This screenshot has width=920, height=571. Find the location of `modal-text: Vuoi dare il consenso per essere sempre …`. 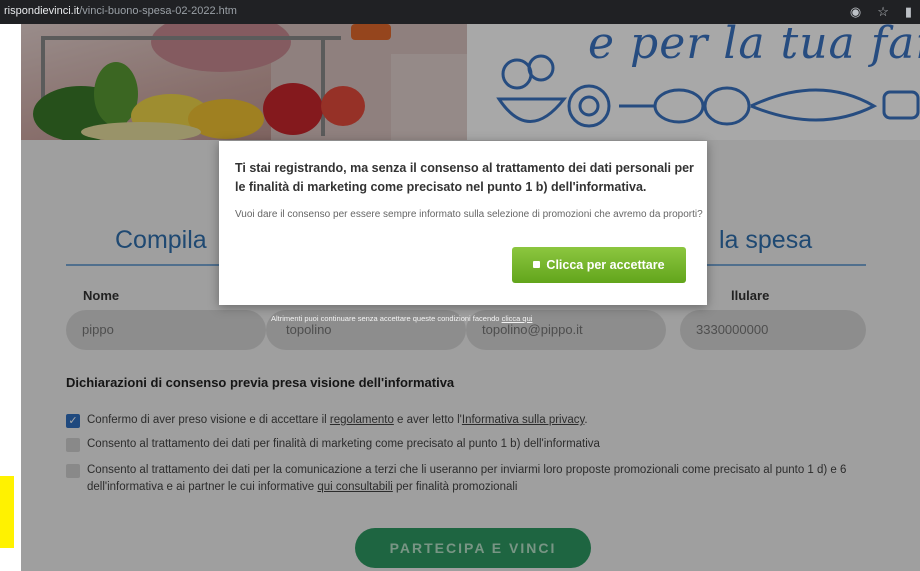

modal-text: Vuoi dare il consenso per essere sempre … is located at coordinates (469, 214).